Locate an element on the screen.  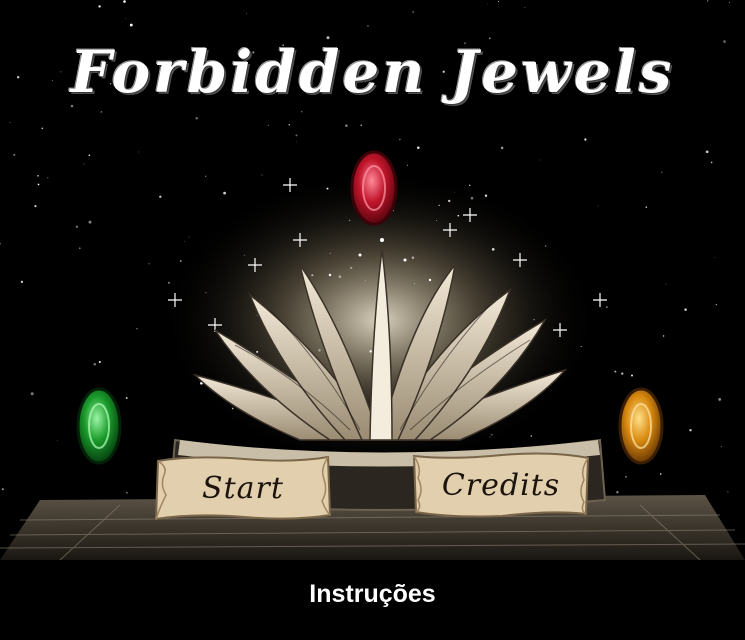
orange-jewel-icon is located at coordinates (641, 426).